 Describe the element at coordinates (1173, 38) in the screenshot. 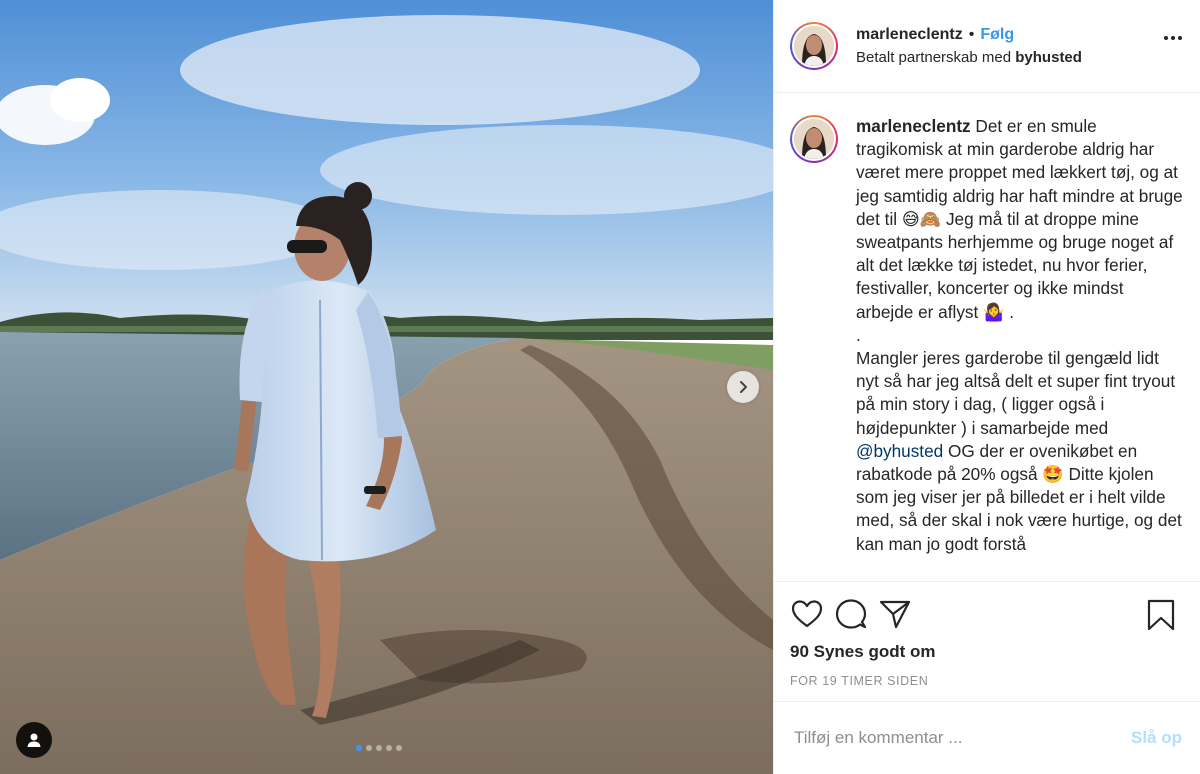

I see `more-options-icon` at that location.